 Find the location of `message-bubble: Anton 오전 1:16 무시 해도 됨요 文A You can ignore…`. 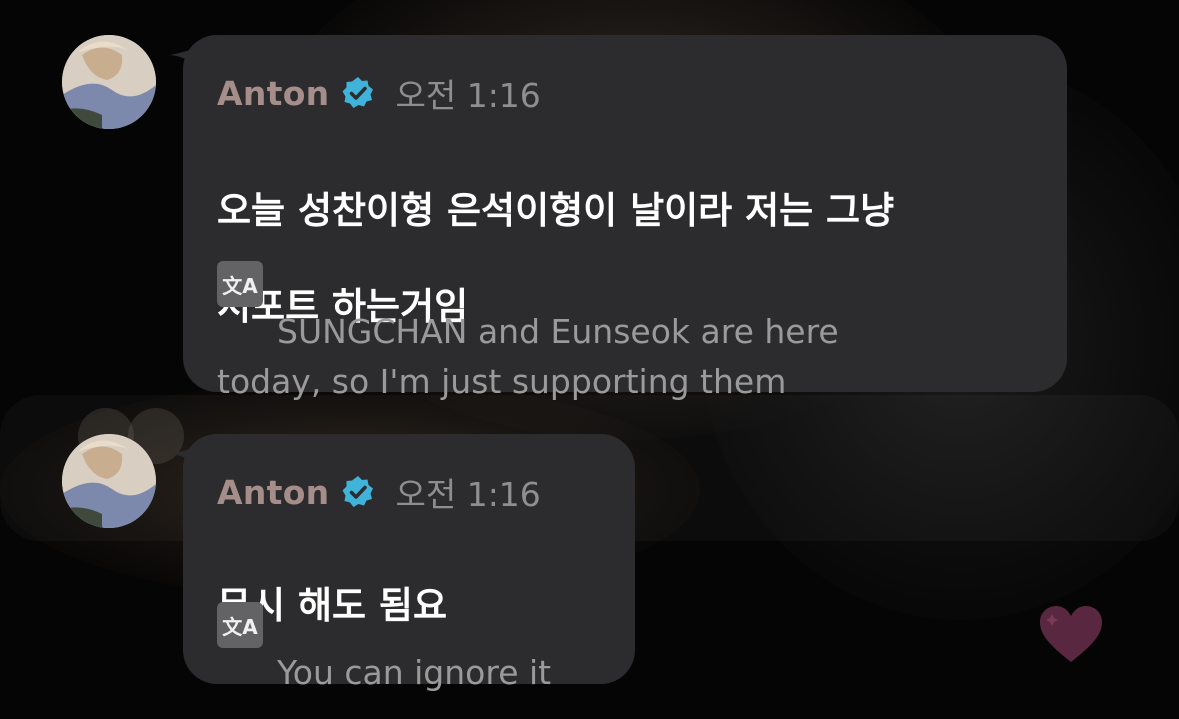

message-bubble: Anton 오전 1:16 무시 해도 됨요 文A You can ignore… is located at coordinates (409, 563).